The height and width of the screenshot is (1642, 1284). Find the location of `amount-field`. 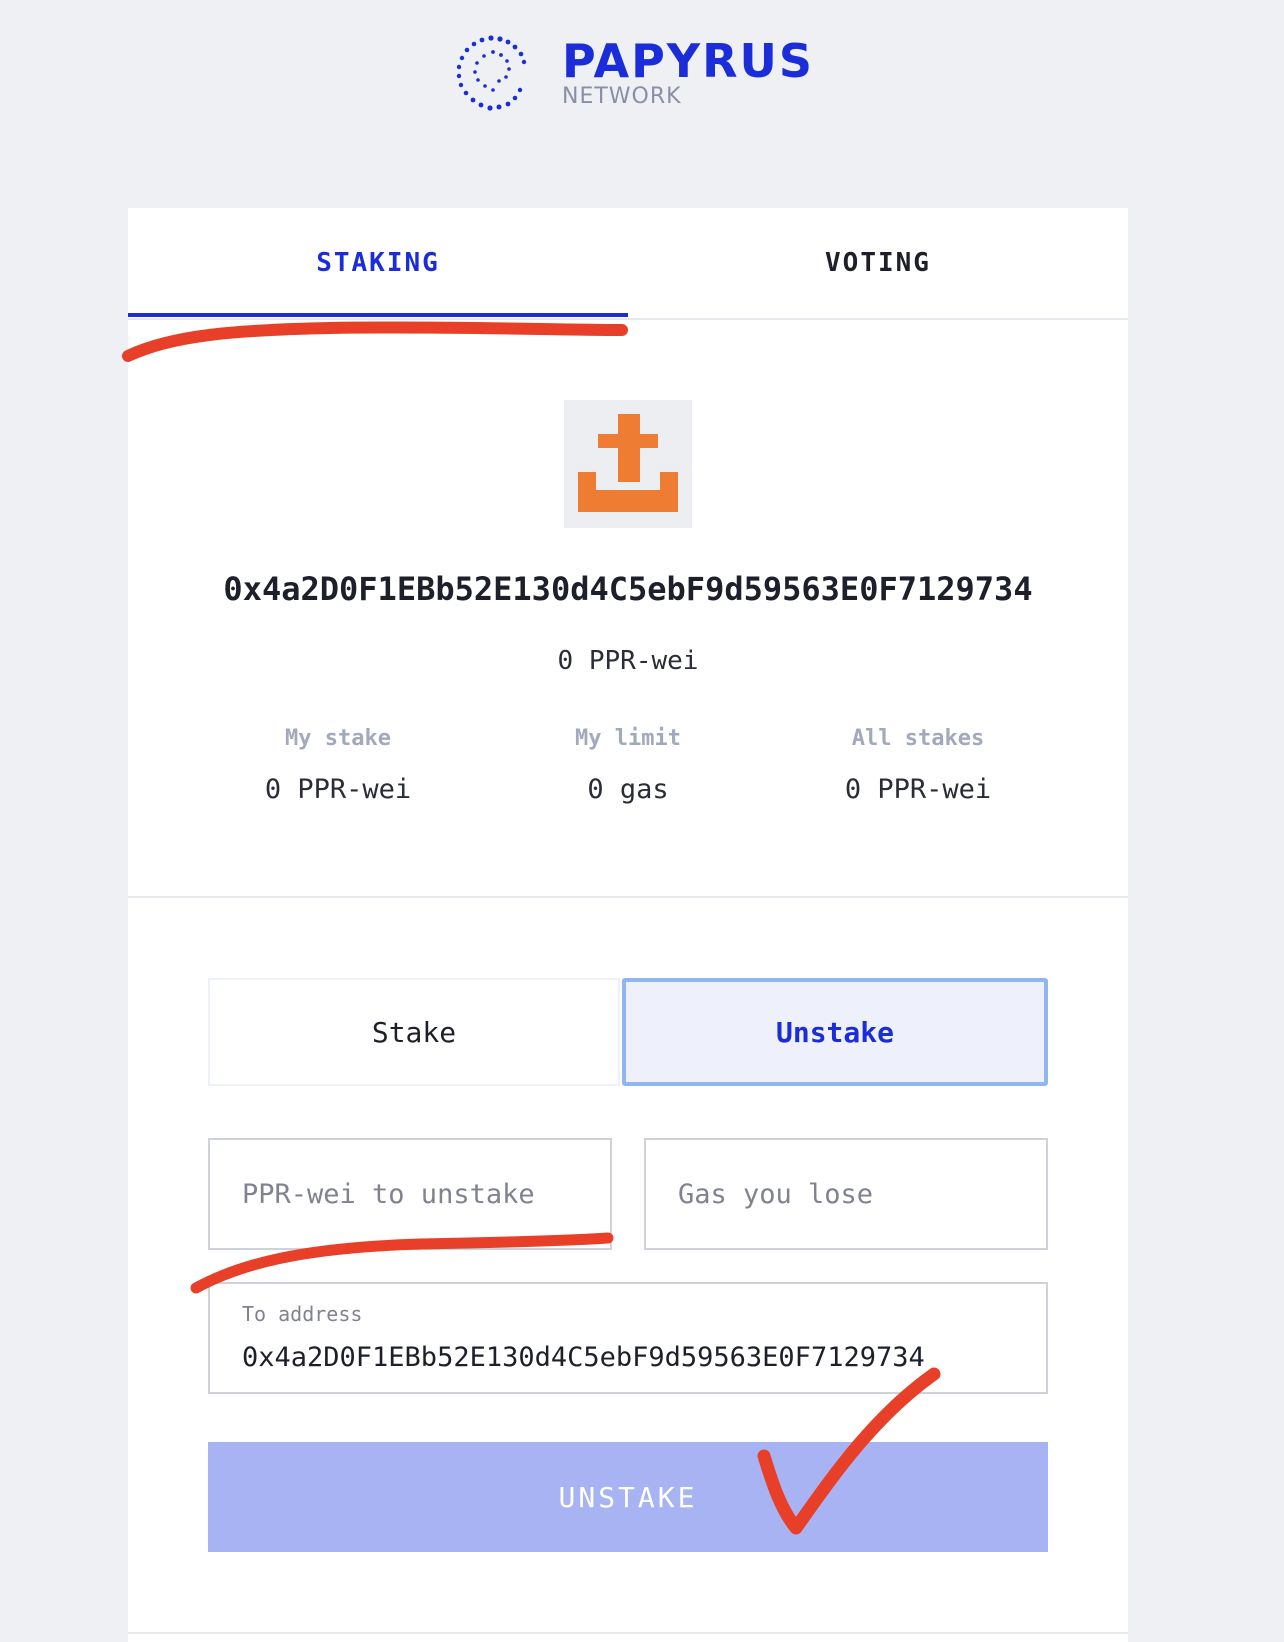

amount-field is located at coordinates (410, 1194).